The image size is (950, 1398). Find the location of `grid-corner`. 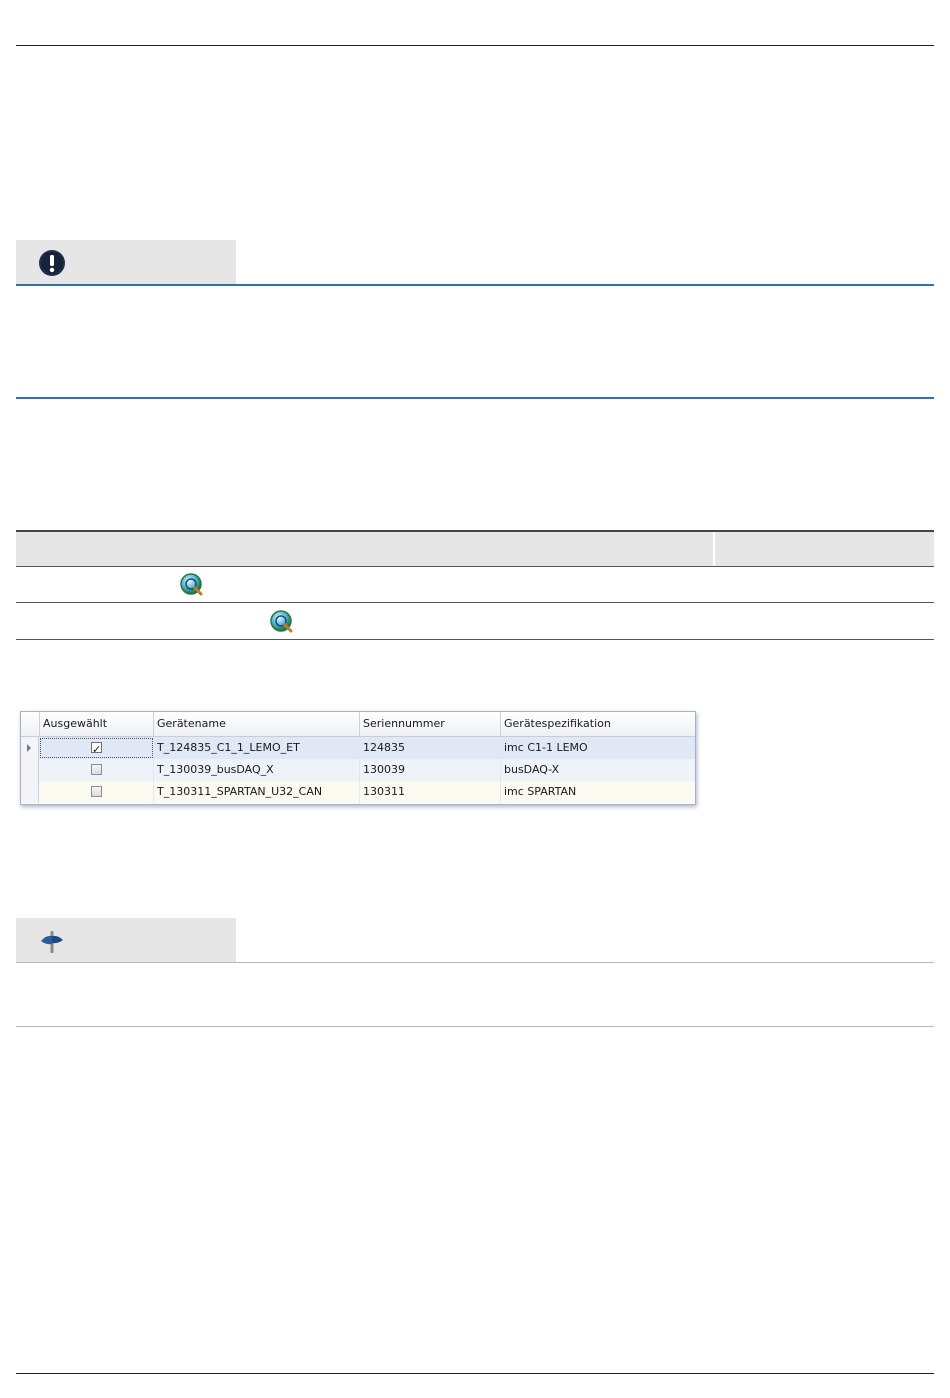

grid-corner is located at coordinates (30, 724).